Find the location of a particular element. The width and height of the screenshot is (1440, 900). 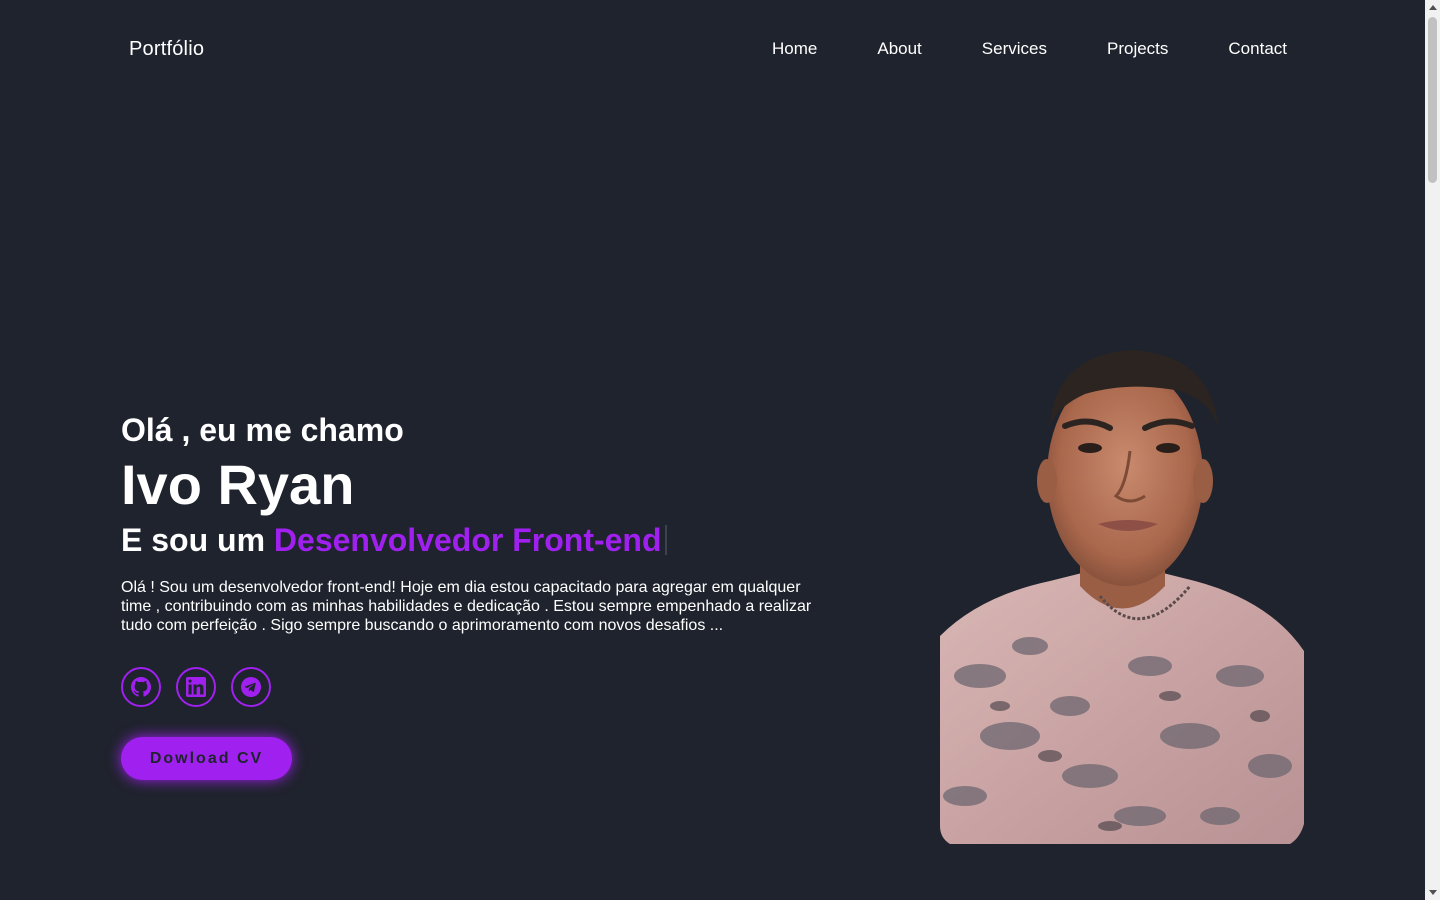

linkedin-link is located at coordinates (196, 687).